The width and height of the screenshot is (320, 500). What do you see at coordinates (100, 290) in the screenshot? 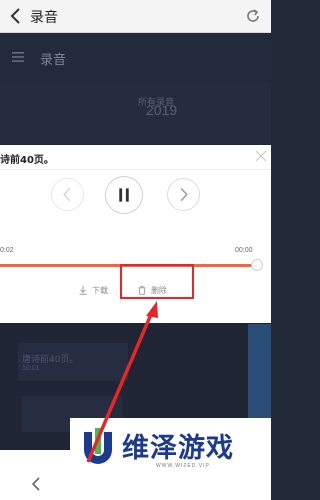
I see `download-label: 下载` at bounding box center [100, 290].